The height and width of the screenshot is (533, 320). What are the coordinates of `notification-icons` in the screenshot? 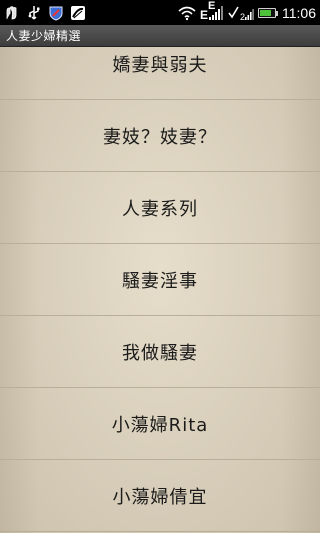 It's located at (45, 13).